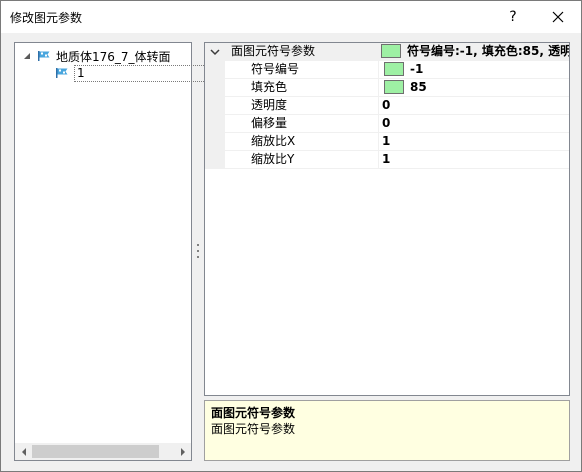 This screenshot has height=472, width=582. What do you see at coordinates (273, 51) in the screenshot?
I see `category-name: 面图元符号参数` at bounding box center [273, 51].